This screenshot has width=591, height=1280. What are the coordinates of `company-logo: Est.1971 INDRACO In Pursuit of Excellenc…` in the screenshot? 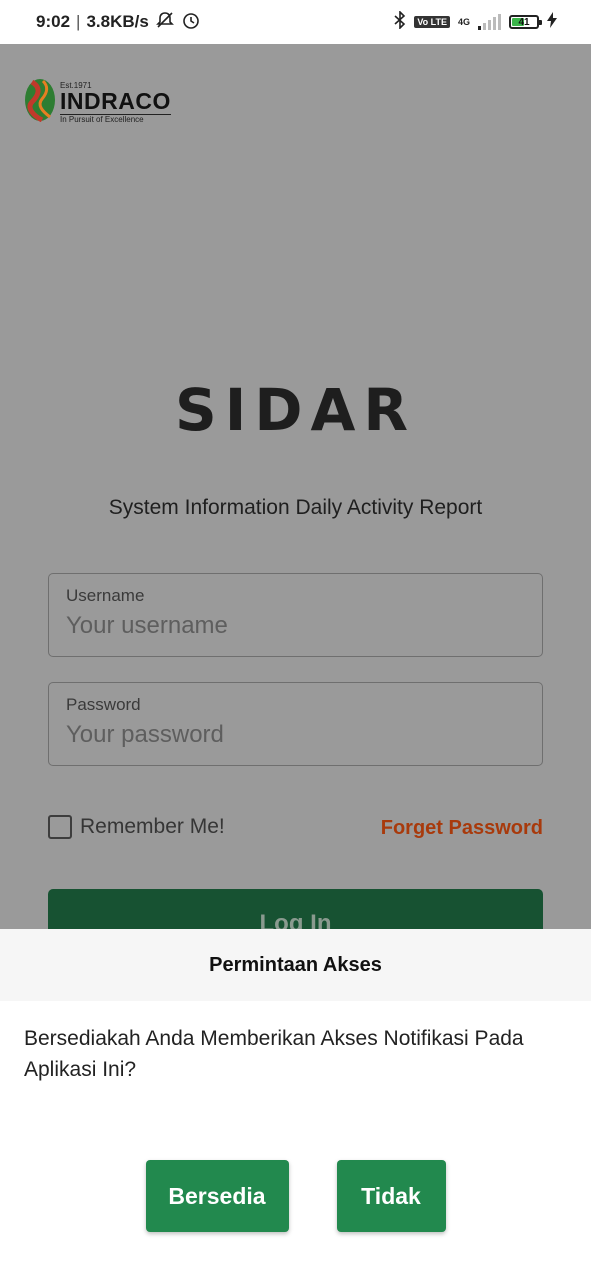 It's located at (97, 102).